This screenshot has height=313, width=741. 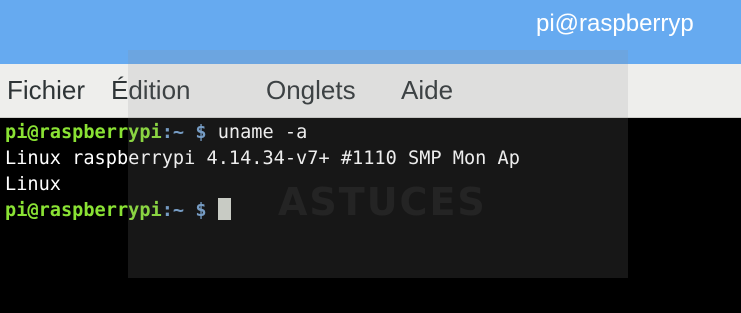 I want to click on command-text: uname -a, so click(x=257, y=132).